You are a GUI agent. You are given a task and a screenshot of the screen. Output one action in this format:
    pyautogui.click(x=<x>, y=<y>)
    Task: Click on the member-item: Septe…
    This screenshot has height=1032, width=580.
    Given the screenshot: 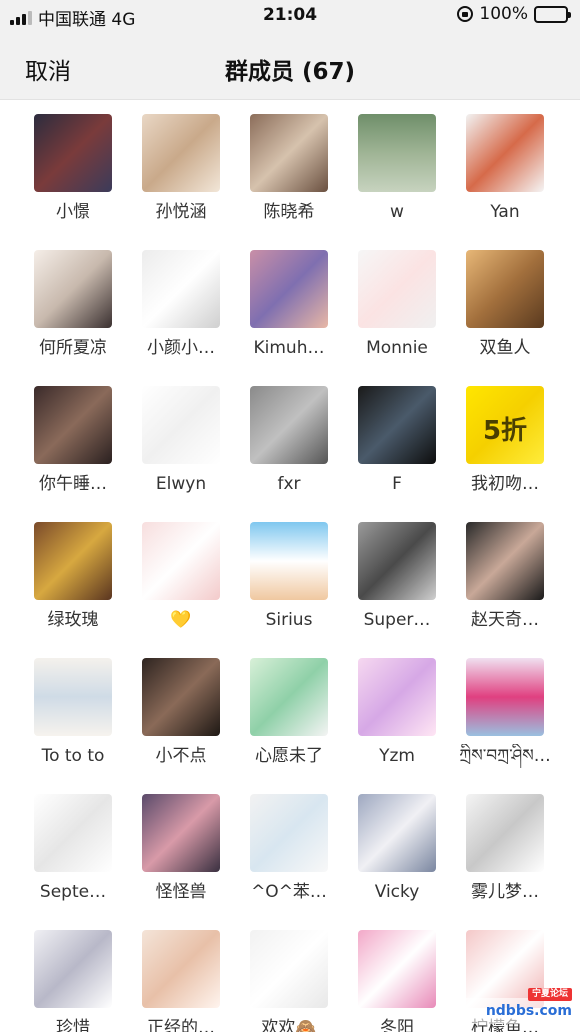 What is the action you would take?
    pyautogui.click(x=73, y=849)
    